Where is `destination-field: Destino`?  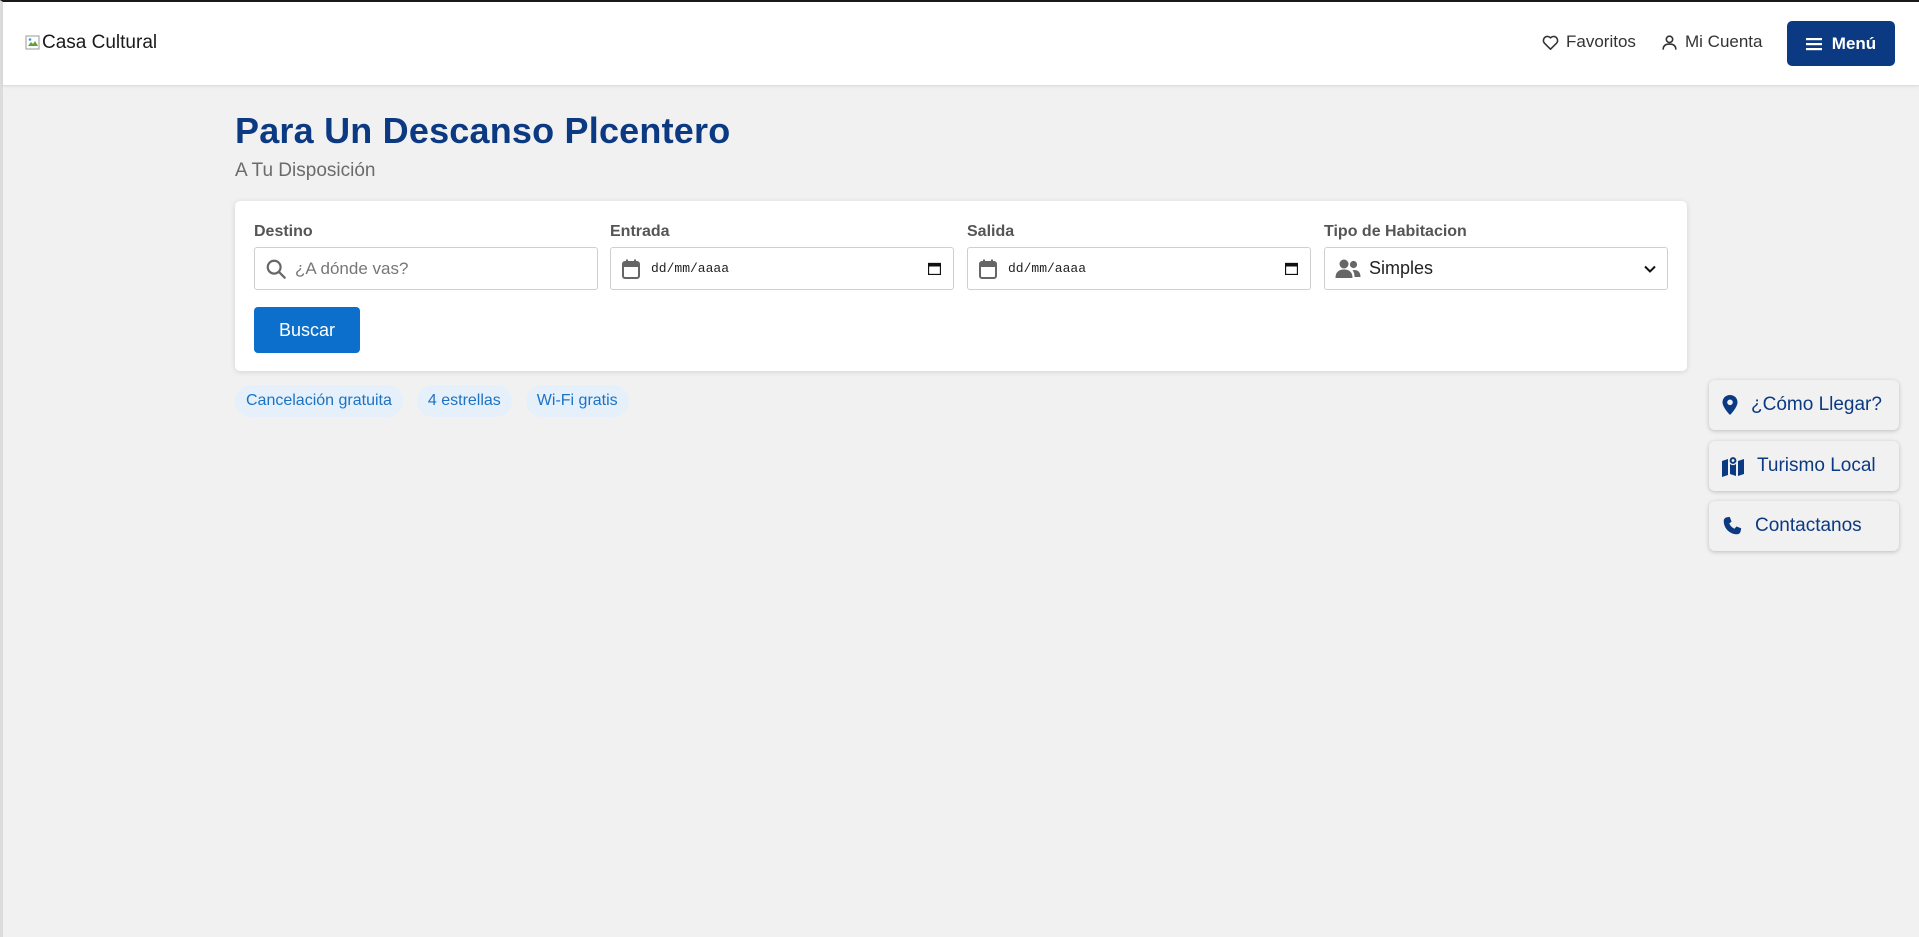 destination-field: Destino is located at coordinates (426, 255).